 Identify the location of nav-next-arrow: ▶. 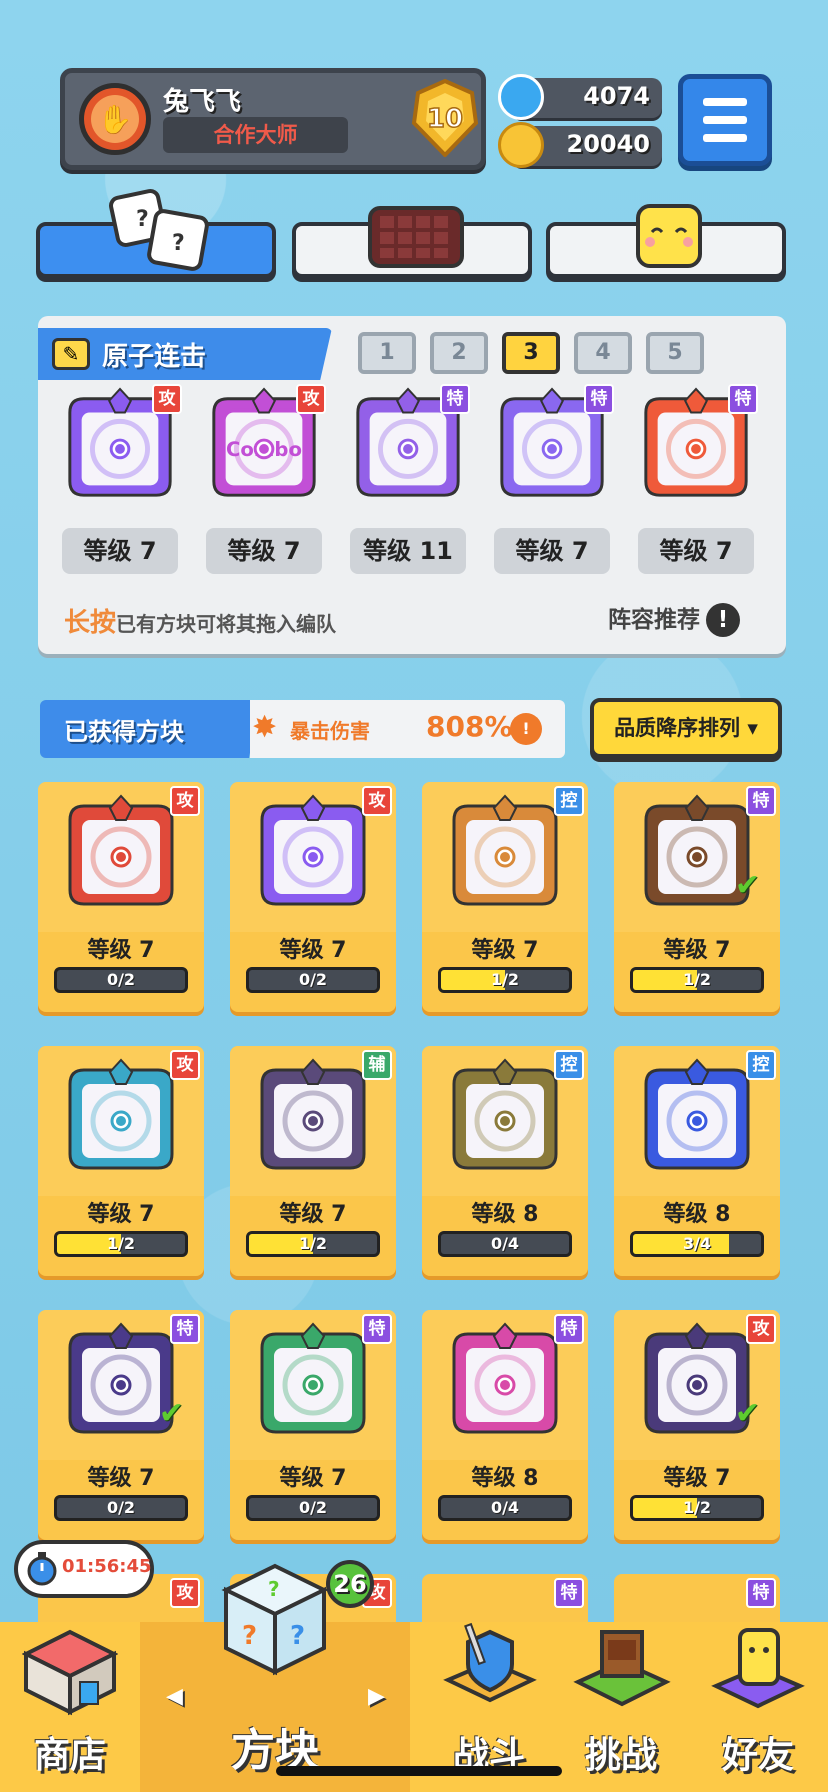
(376, 1696).